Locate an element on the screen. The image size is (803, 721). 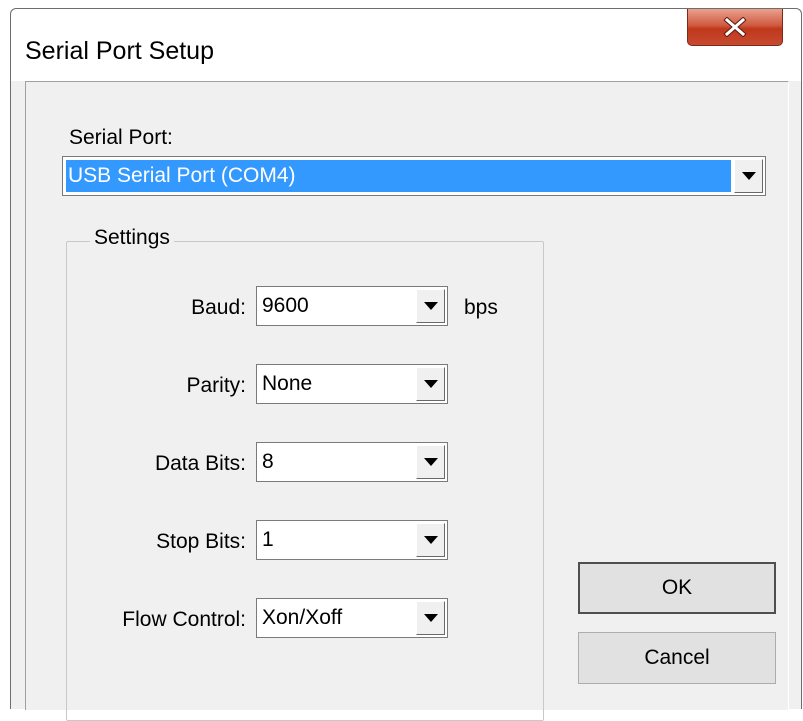
parity-label: Parity: is located at coordinates (216, 385).